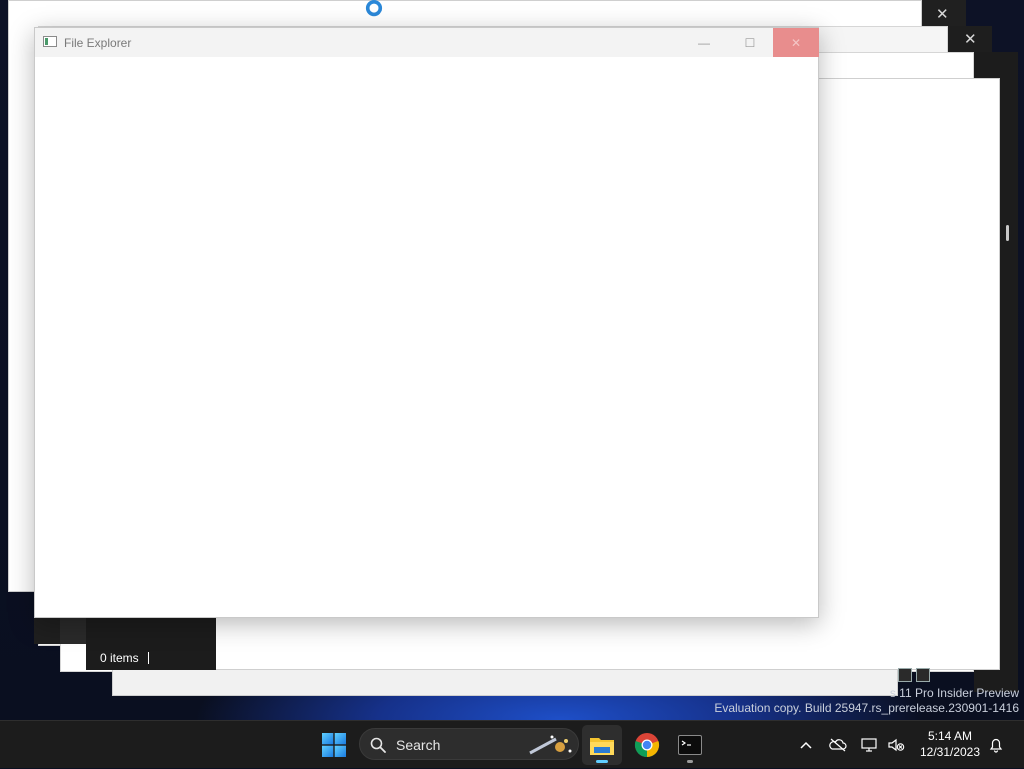 The width and height of the screenshot is (1024, 769). I want to click on network-disconnected-icon, so click(838, 745).